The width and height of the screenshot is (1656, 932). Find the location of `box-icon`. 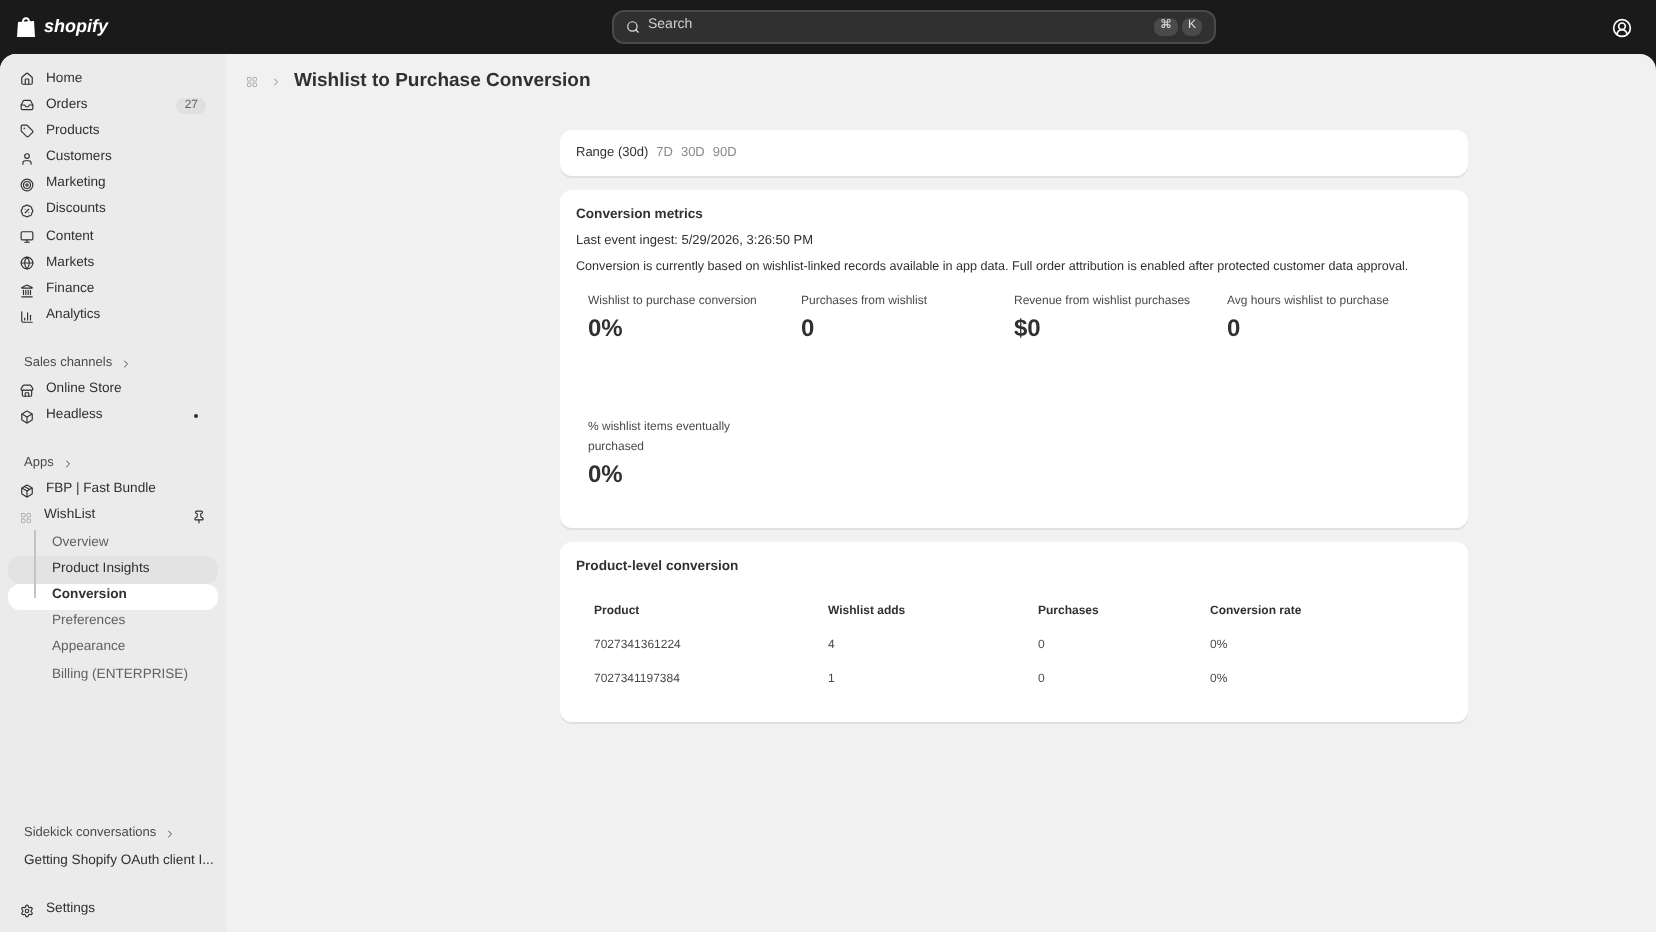

box-icon is located at coordinates (27, 416).